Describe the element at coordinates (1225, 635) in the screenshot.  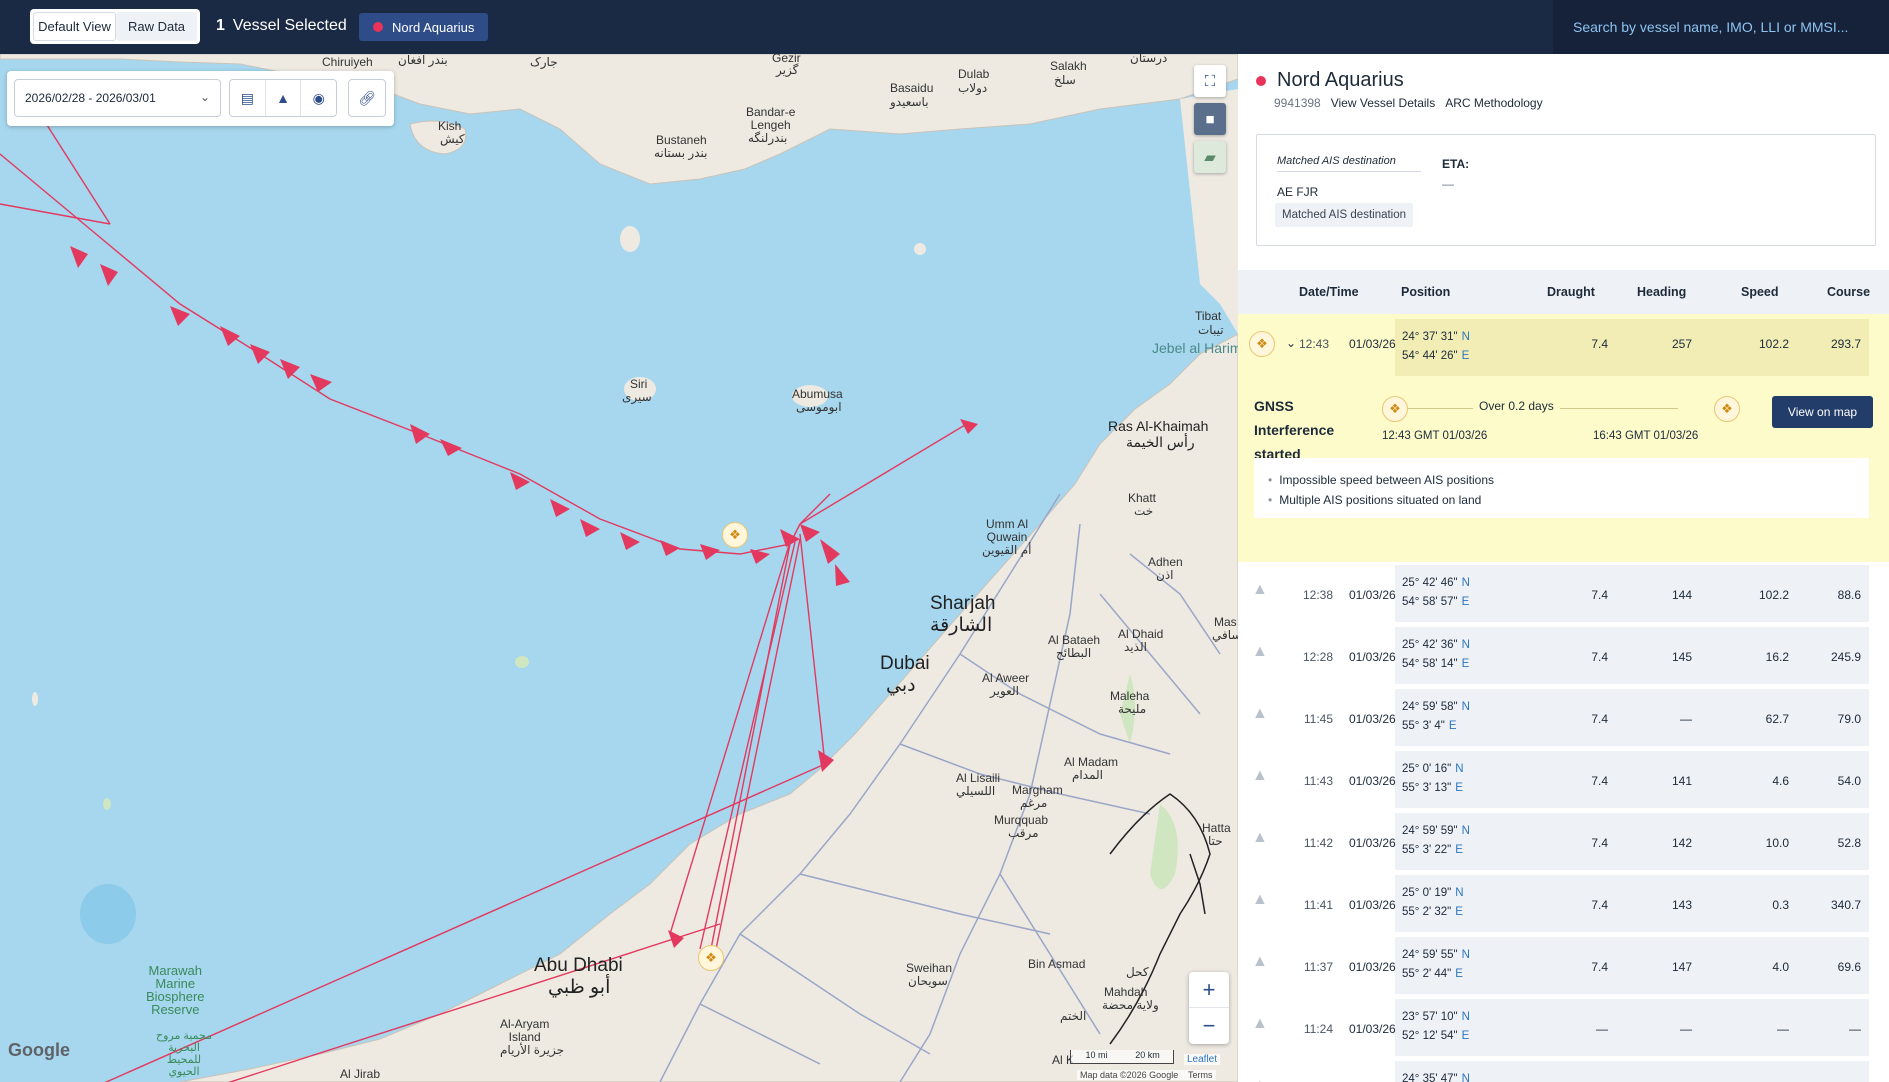
I see `map-label: مسافي` at that location.